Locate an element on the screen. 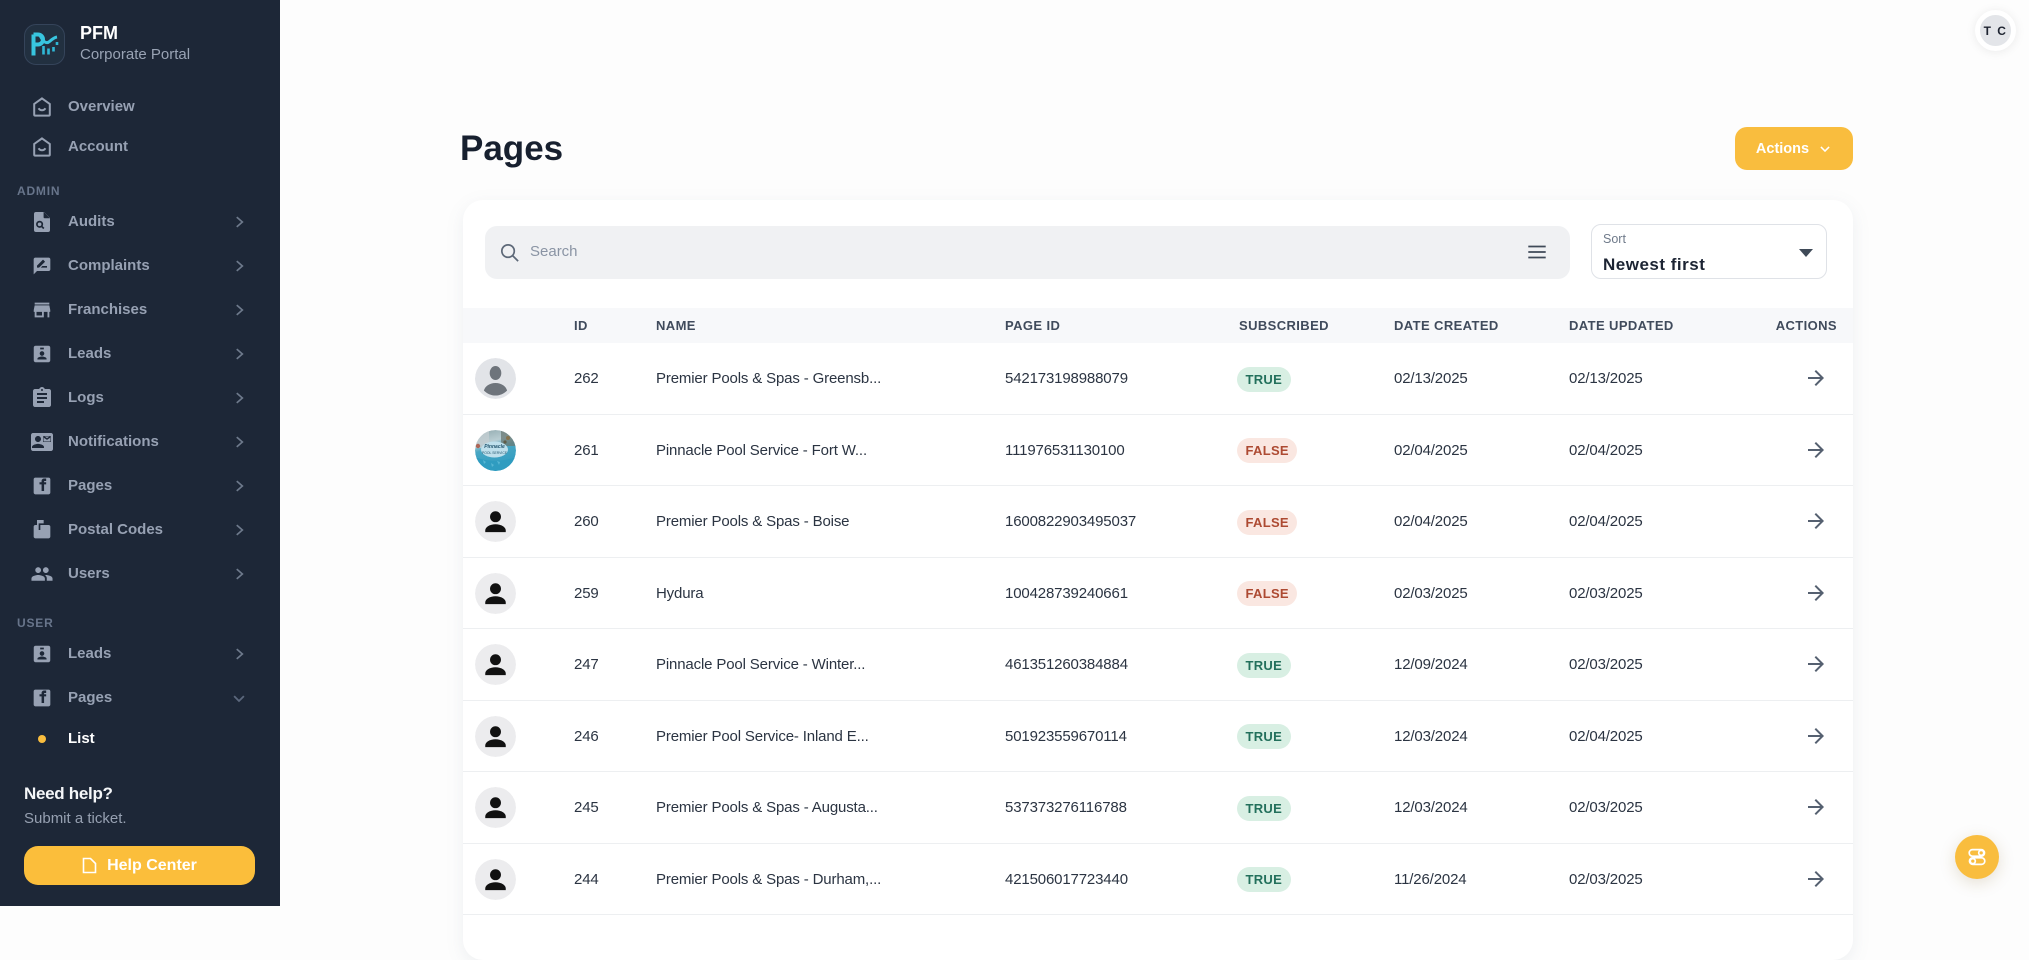 The image size is (2029, 960). svg-text: POOL SERVICE is located at coordinates (495, 453).